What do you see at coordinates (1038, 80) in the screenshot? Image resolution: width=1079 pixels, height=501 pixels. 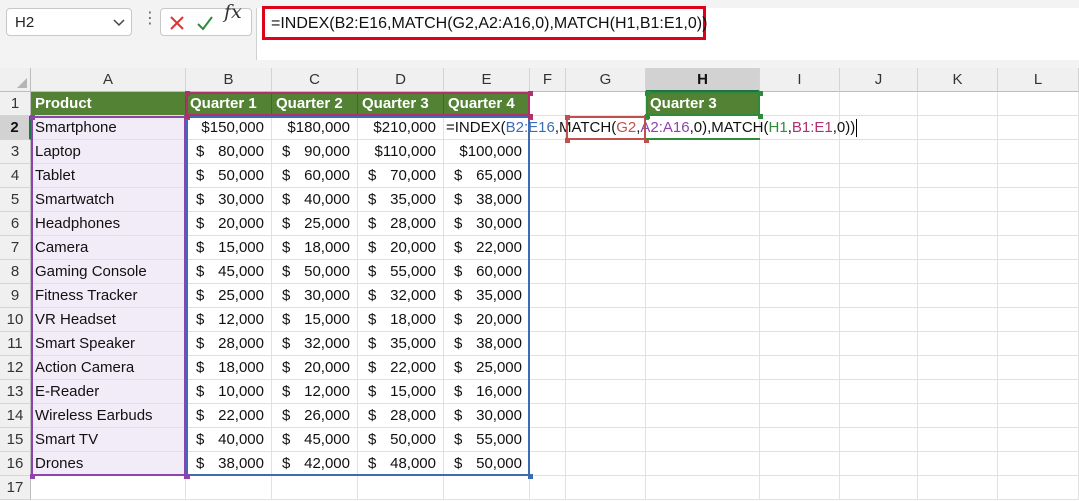 I see `column-header-l: L` at bounding box center [1038, 80].